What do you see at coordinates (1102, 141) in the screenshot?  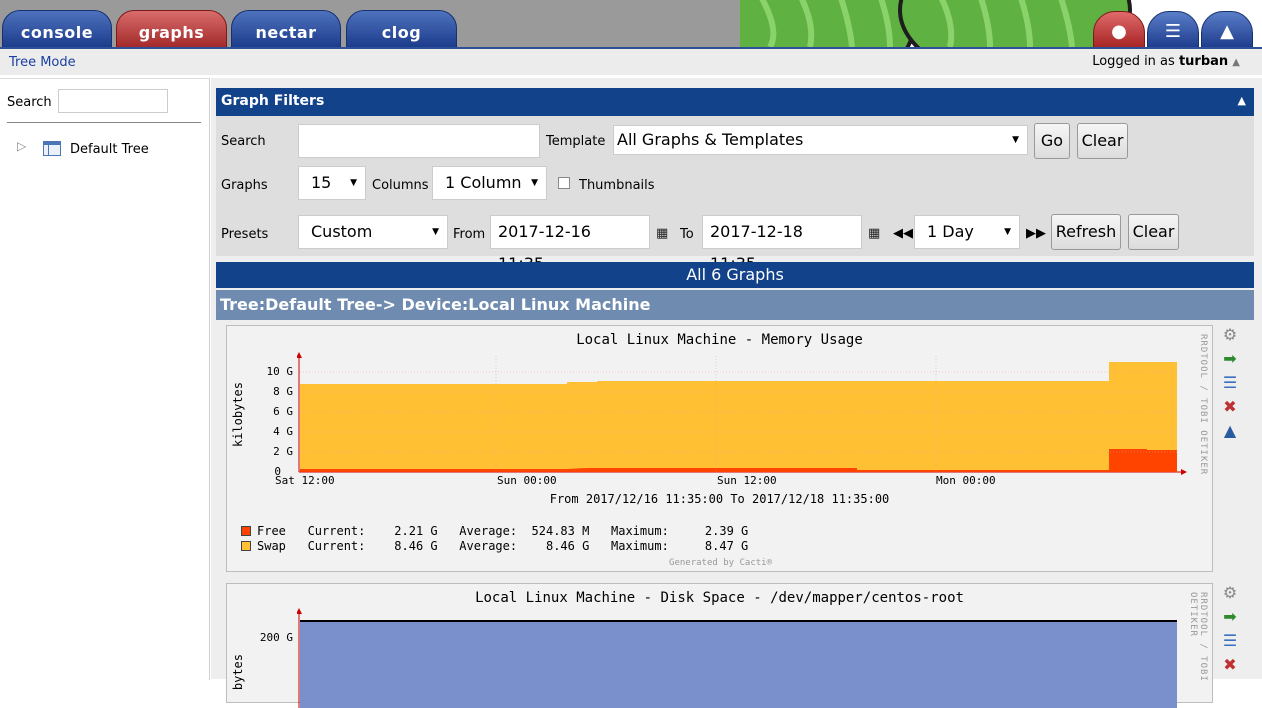 I see `clear-button: Clear` at bounding box center [1102, 141].